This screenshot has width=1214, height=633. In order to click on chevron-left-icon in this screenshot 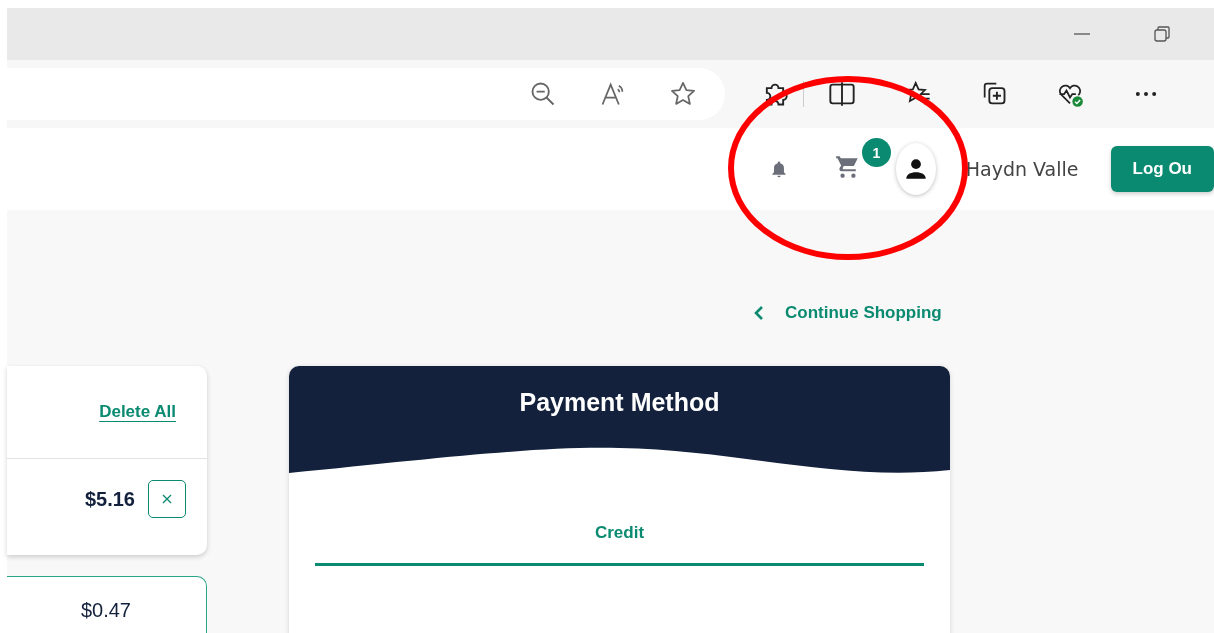, I will do `click(759, 313)`.